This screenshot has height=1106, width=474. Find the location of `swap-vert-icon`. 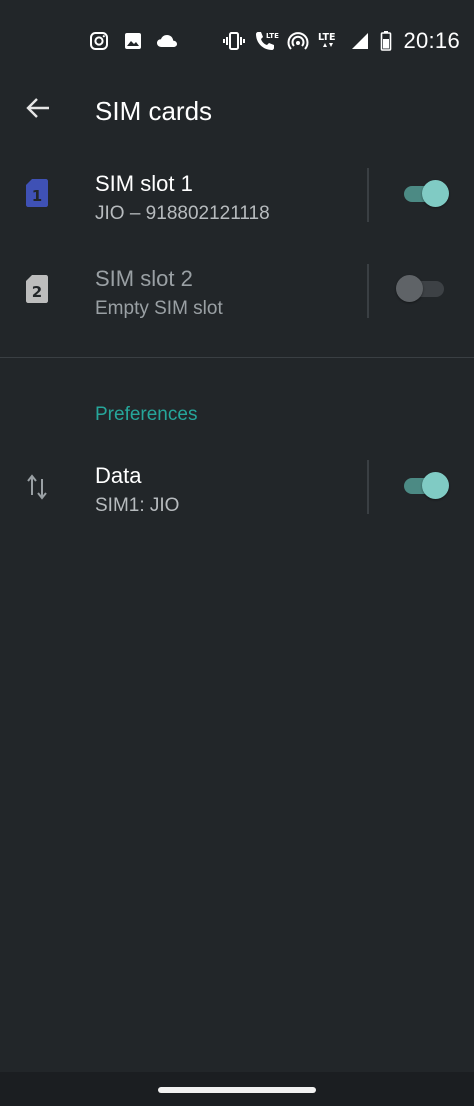

swap-vert-icon is located at coordinates (37, 487).